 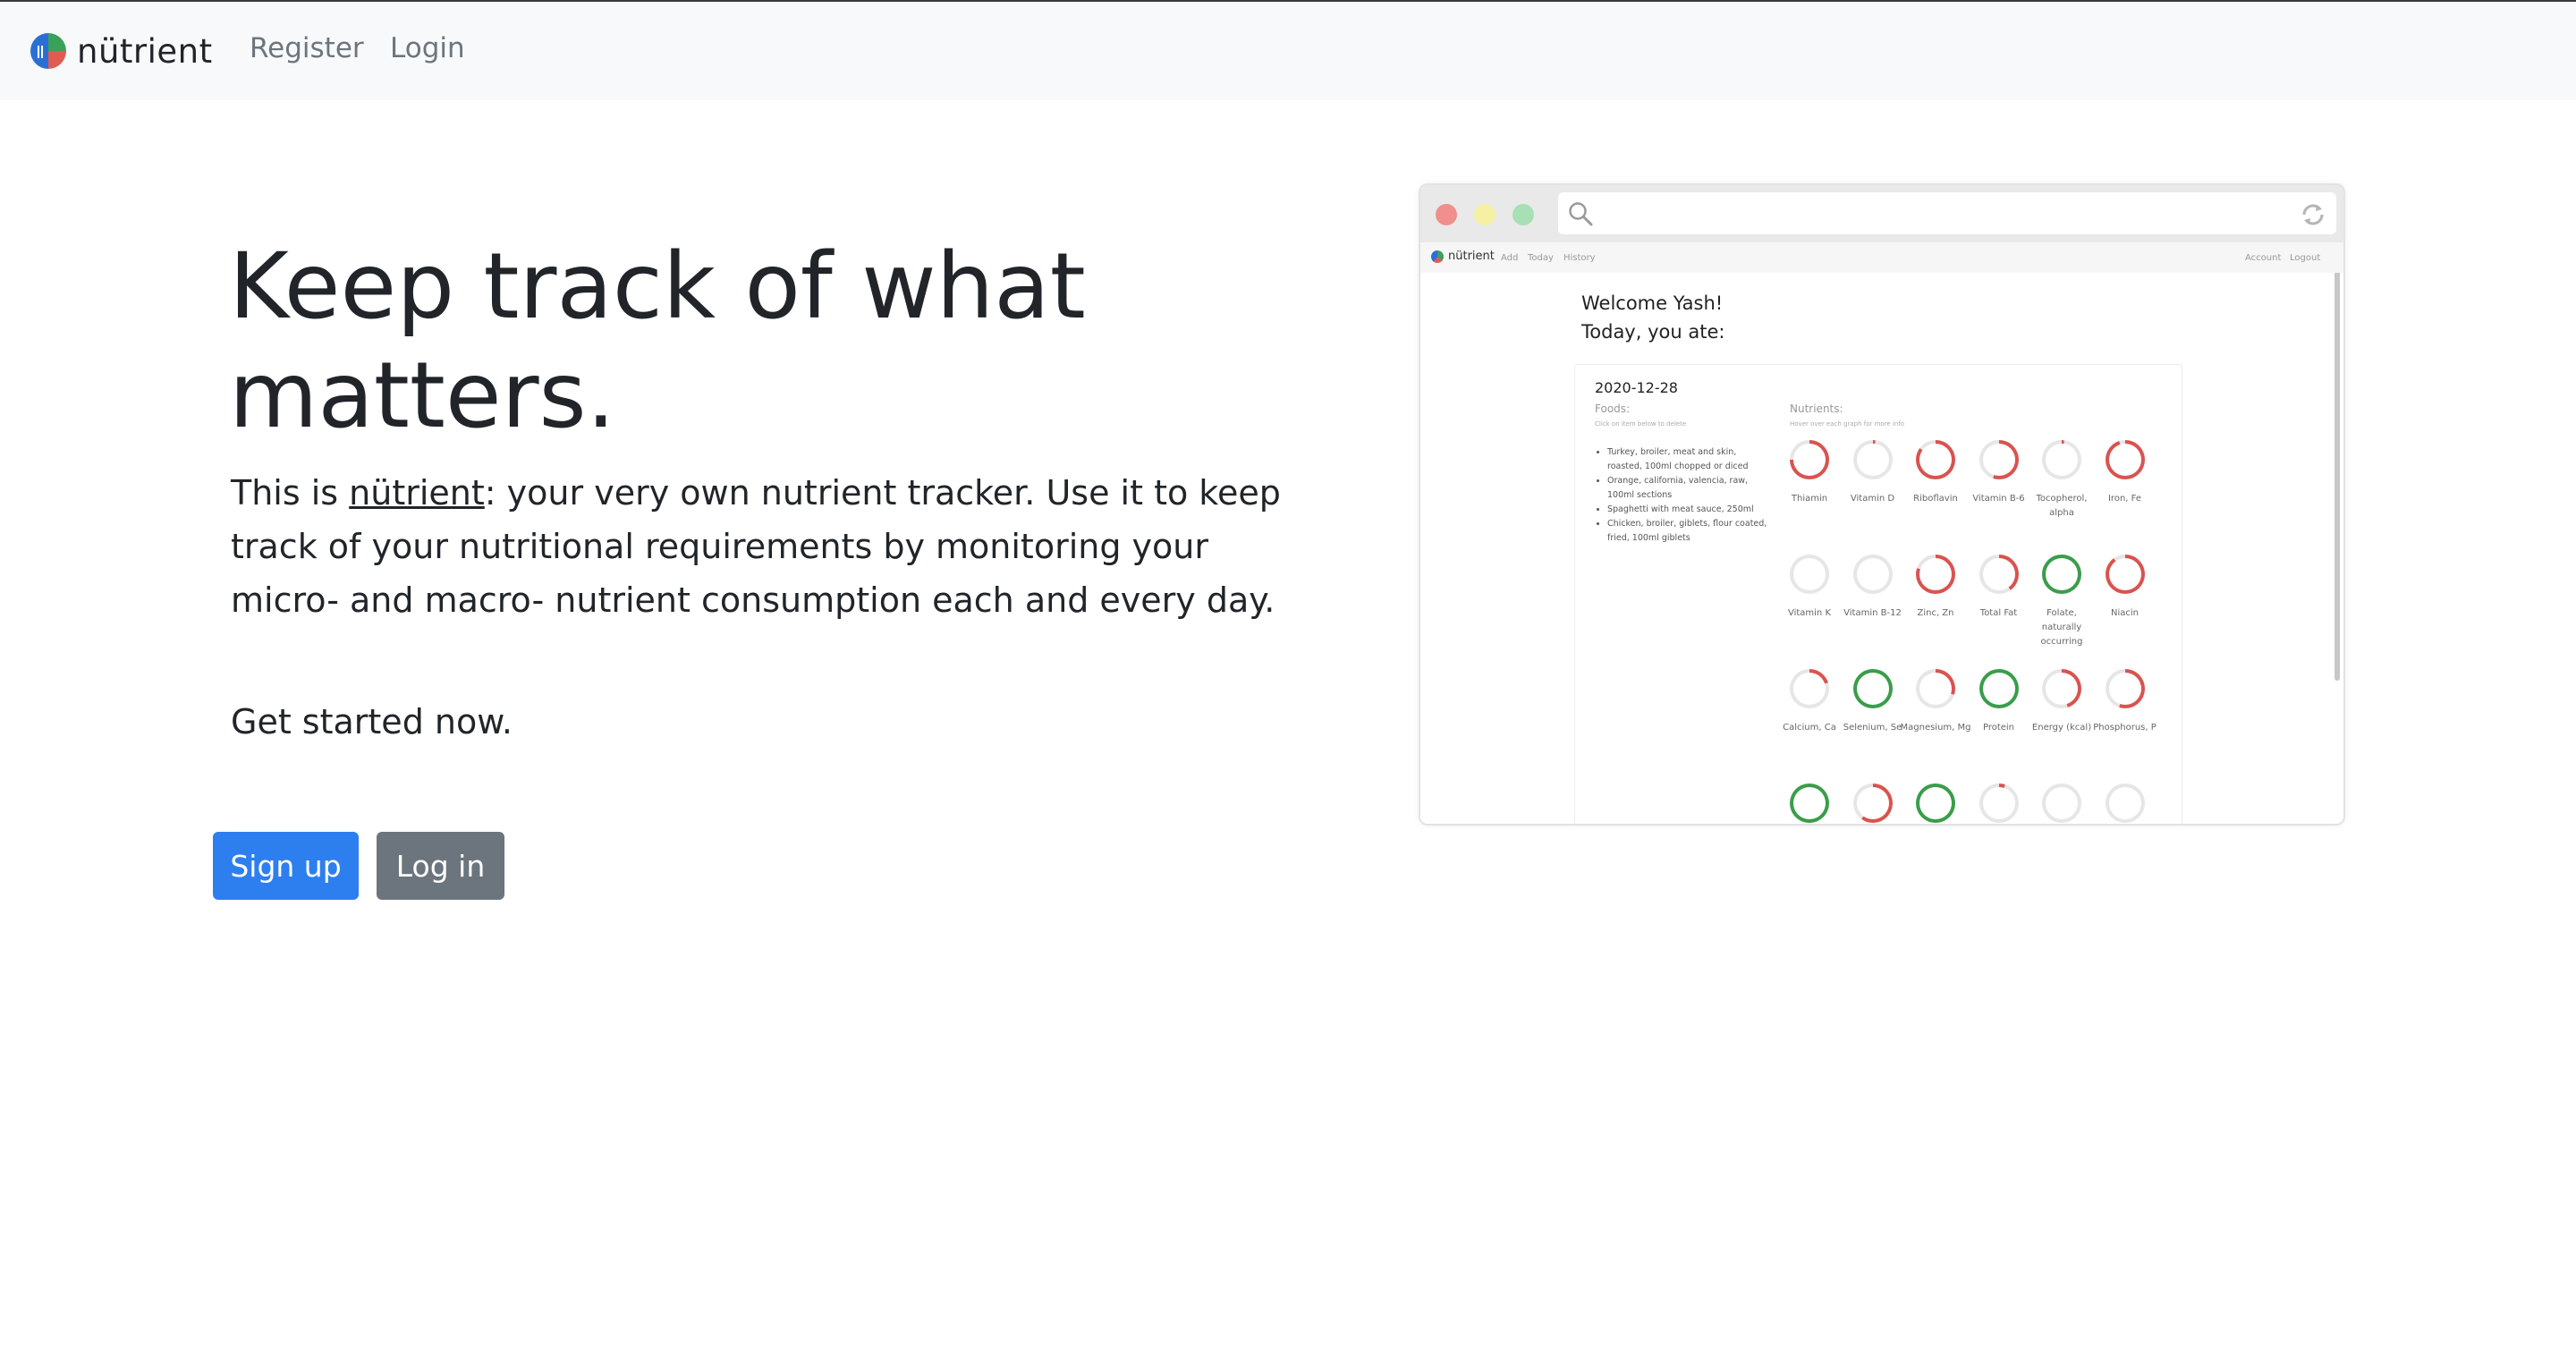 I want to click on navbar: nütrient Register Login, so click(x=1288, y=51).